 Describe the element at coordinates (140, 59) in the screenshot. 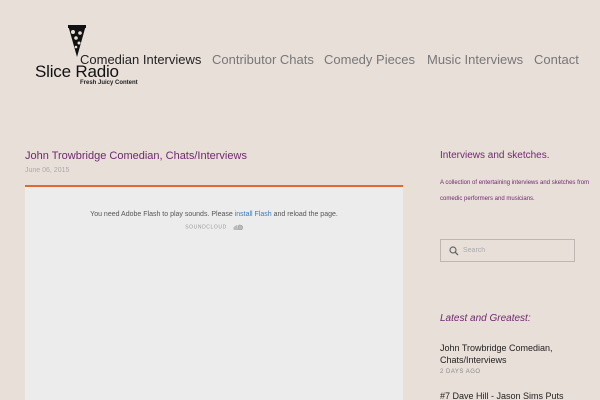

I see `nav-item-comedian-interviews: Comedian Interviews` at that location.